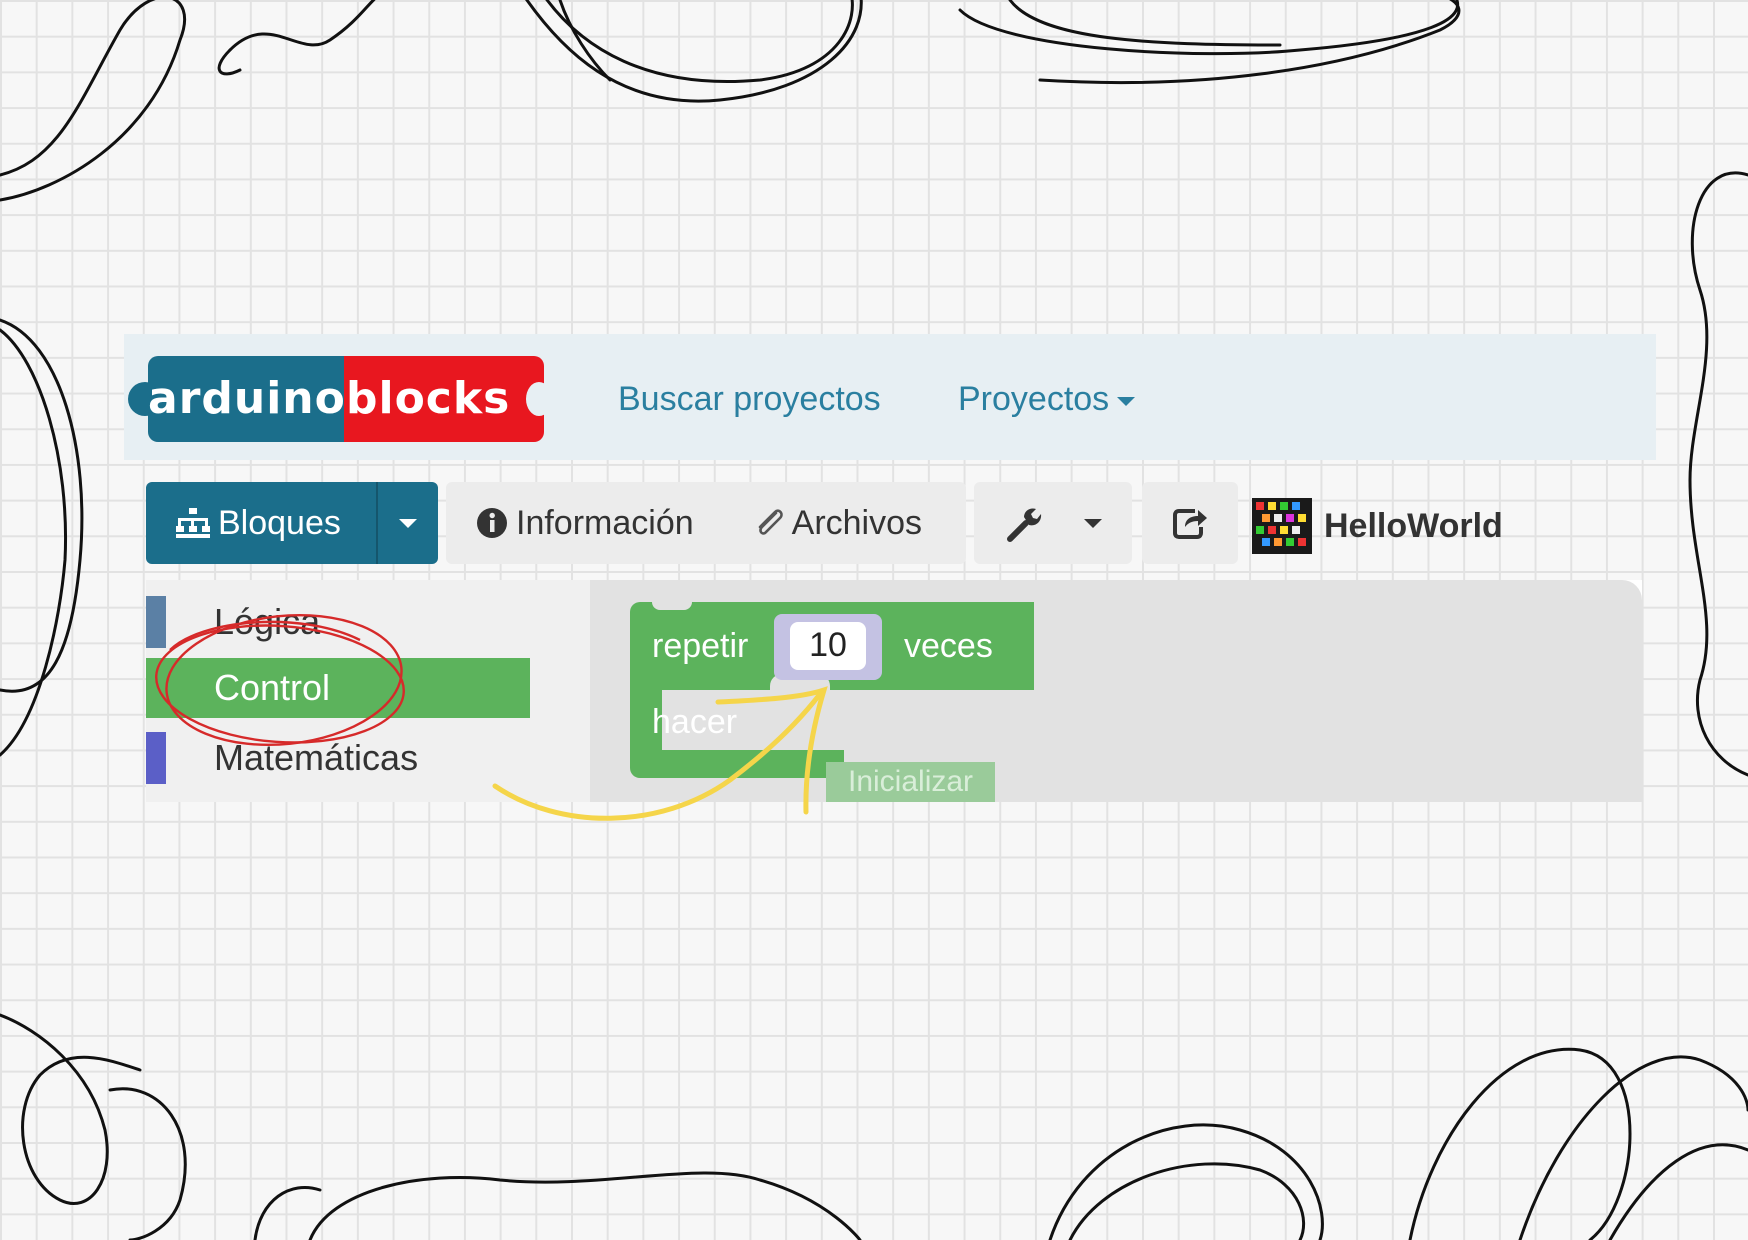 This screenshot has height=1240, width=1748. I want to click on times-label: veces, so click(948, 646).